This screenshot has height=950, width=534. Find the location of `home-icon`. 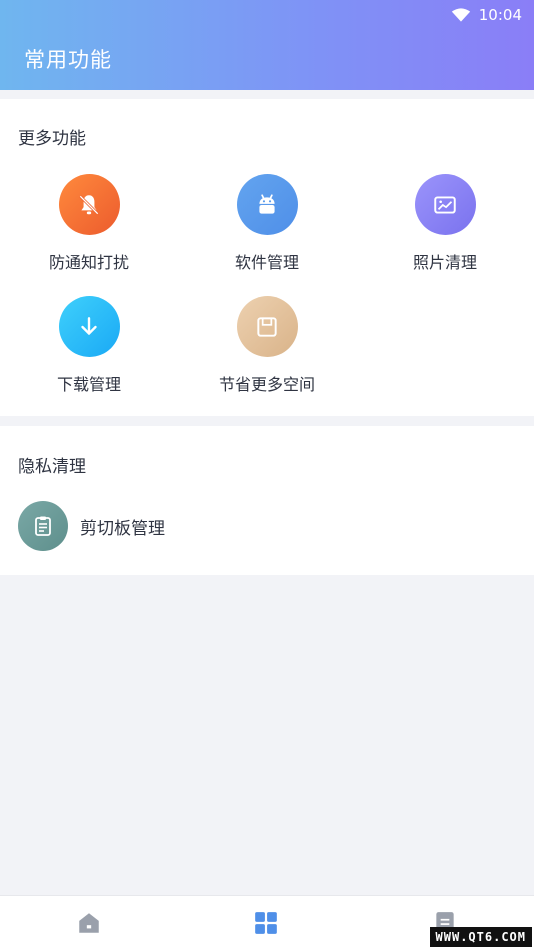

home-icon is located at coordinates (89, 923).